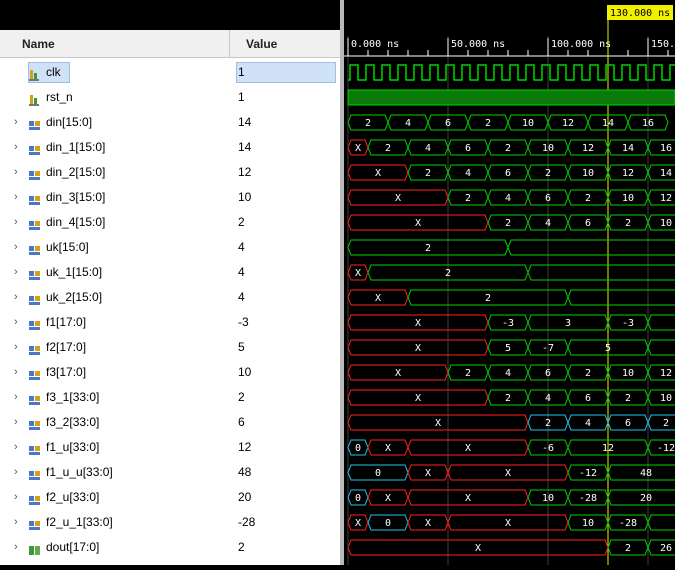 This screenshot has height=570, width=675. Describe the element at coordinates (73, 422) in the screenshot. I see `signal-name: f3_2[33:0]` at that location.